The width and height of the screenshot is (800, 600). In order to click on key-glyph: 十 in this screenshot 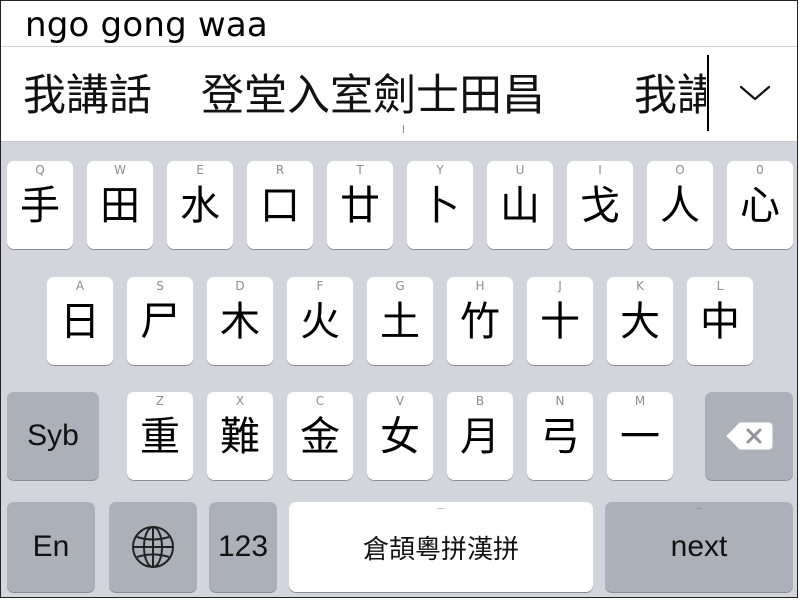, I will do `click(560, 322)`.